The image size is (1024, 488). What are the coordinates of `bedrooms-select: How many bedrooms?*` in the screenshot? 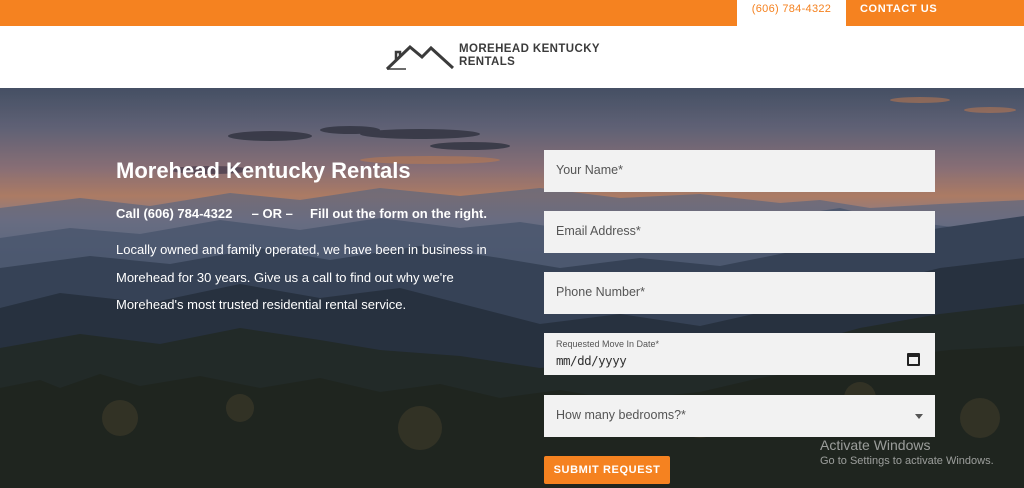 It's located at (739, 416).